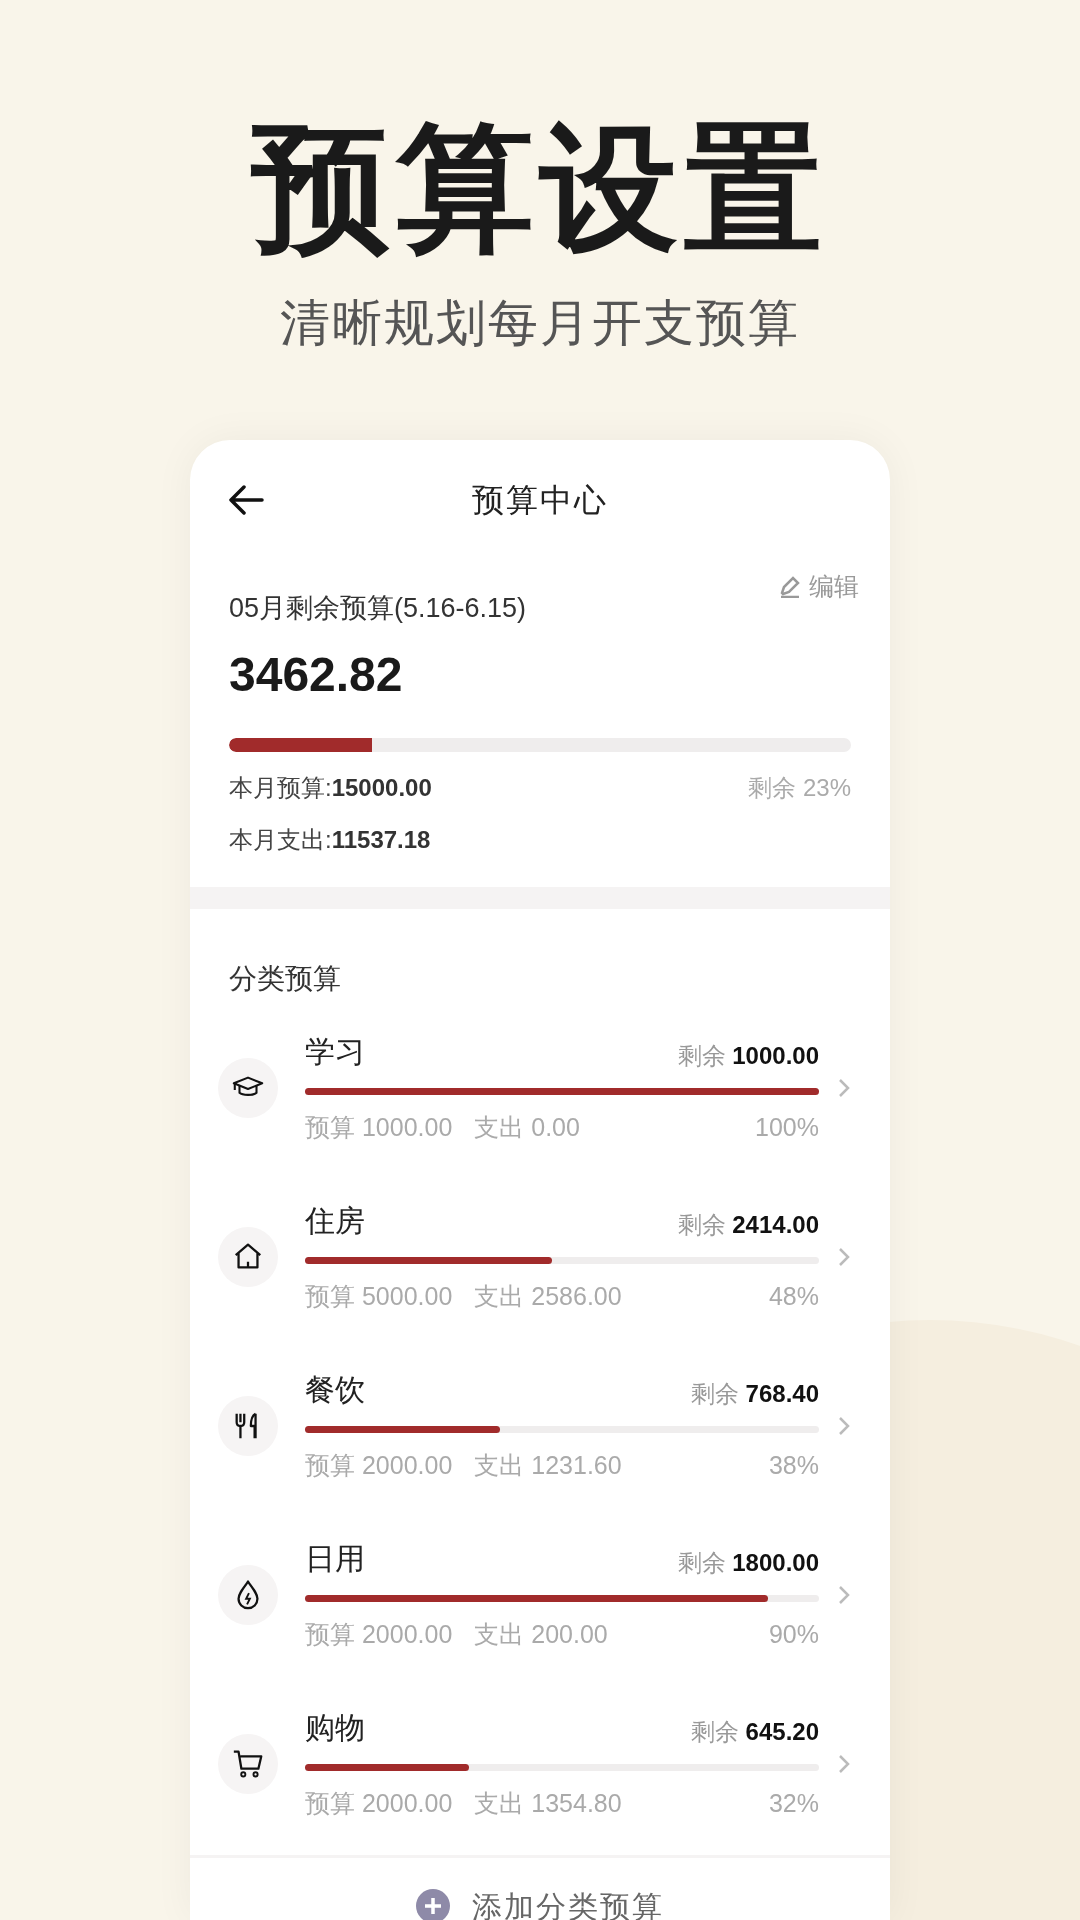 The height and width of the screenshot is (1920, 1080). I want to click on spent-amount: 支出 0.00, so click(527, 1128).